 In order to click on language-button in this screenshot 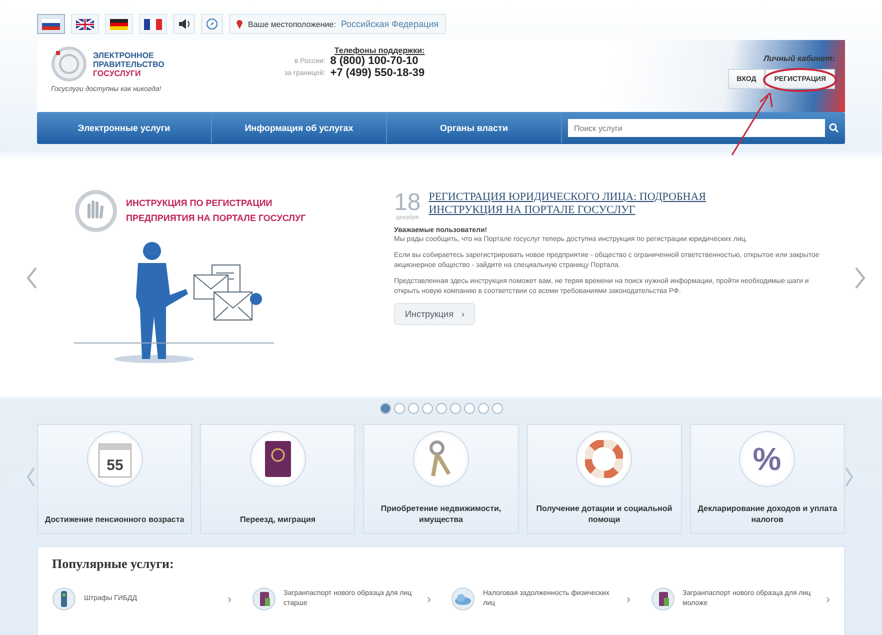, I will do `click(51, 24)`.